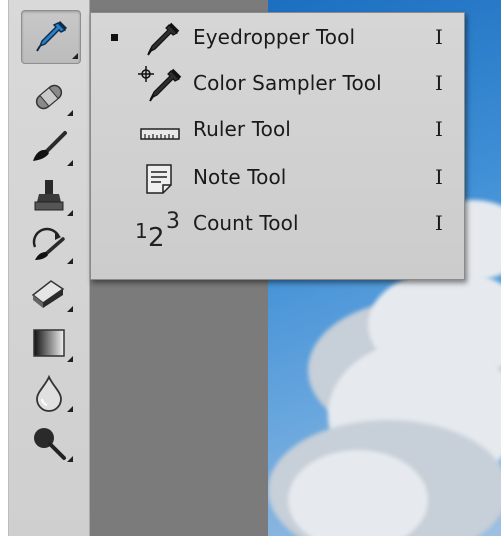 The width and height of the screenshot is (501, 536). I want to click on ruler-icon, so click(160, 134).